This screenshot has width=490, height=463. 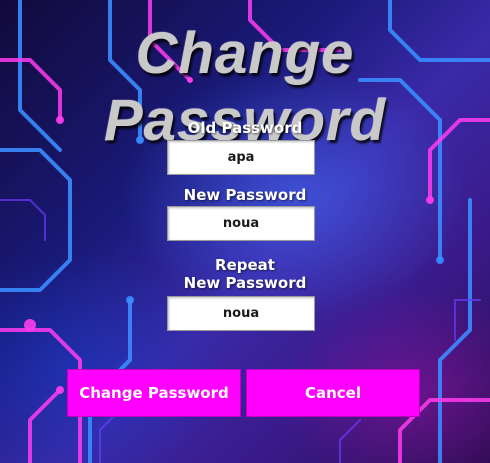 What do you see at coordinates (154, 393) in the screenshot?
I see `change-password-button: Change Password` at bounding box center [154, 393].